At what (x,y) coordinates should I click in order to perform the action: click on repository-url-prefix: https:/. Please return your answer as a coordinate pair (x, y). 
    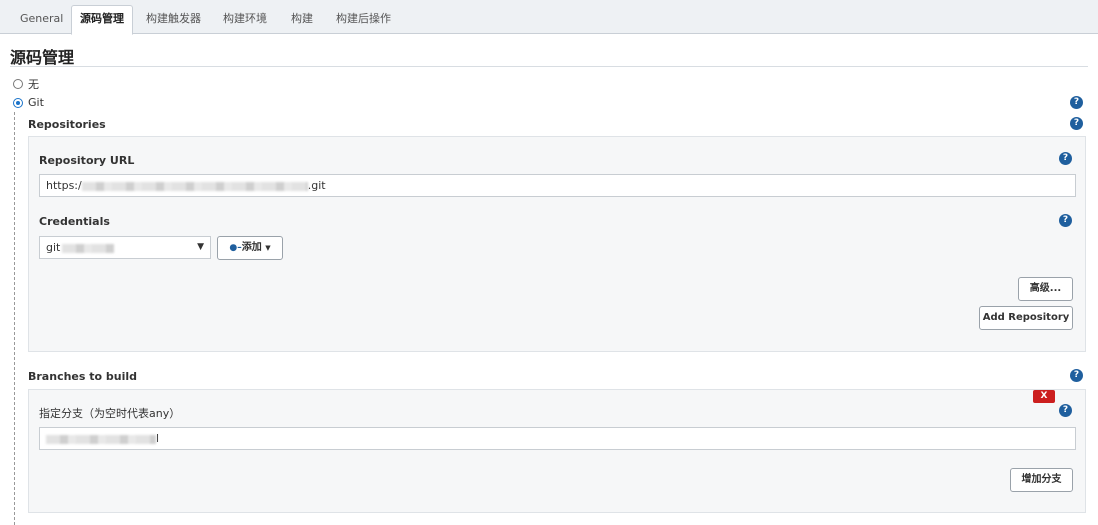
    Looking at the image, I should click on (64, 185).